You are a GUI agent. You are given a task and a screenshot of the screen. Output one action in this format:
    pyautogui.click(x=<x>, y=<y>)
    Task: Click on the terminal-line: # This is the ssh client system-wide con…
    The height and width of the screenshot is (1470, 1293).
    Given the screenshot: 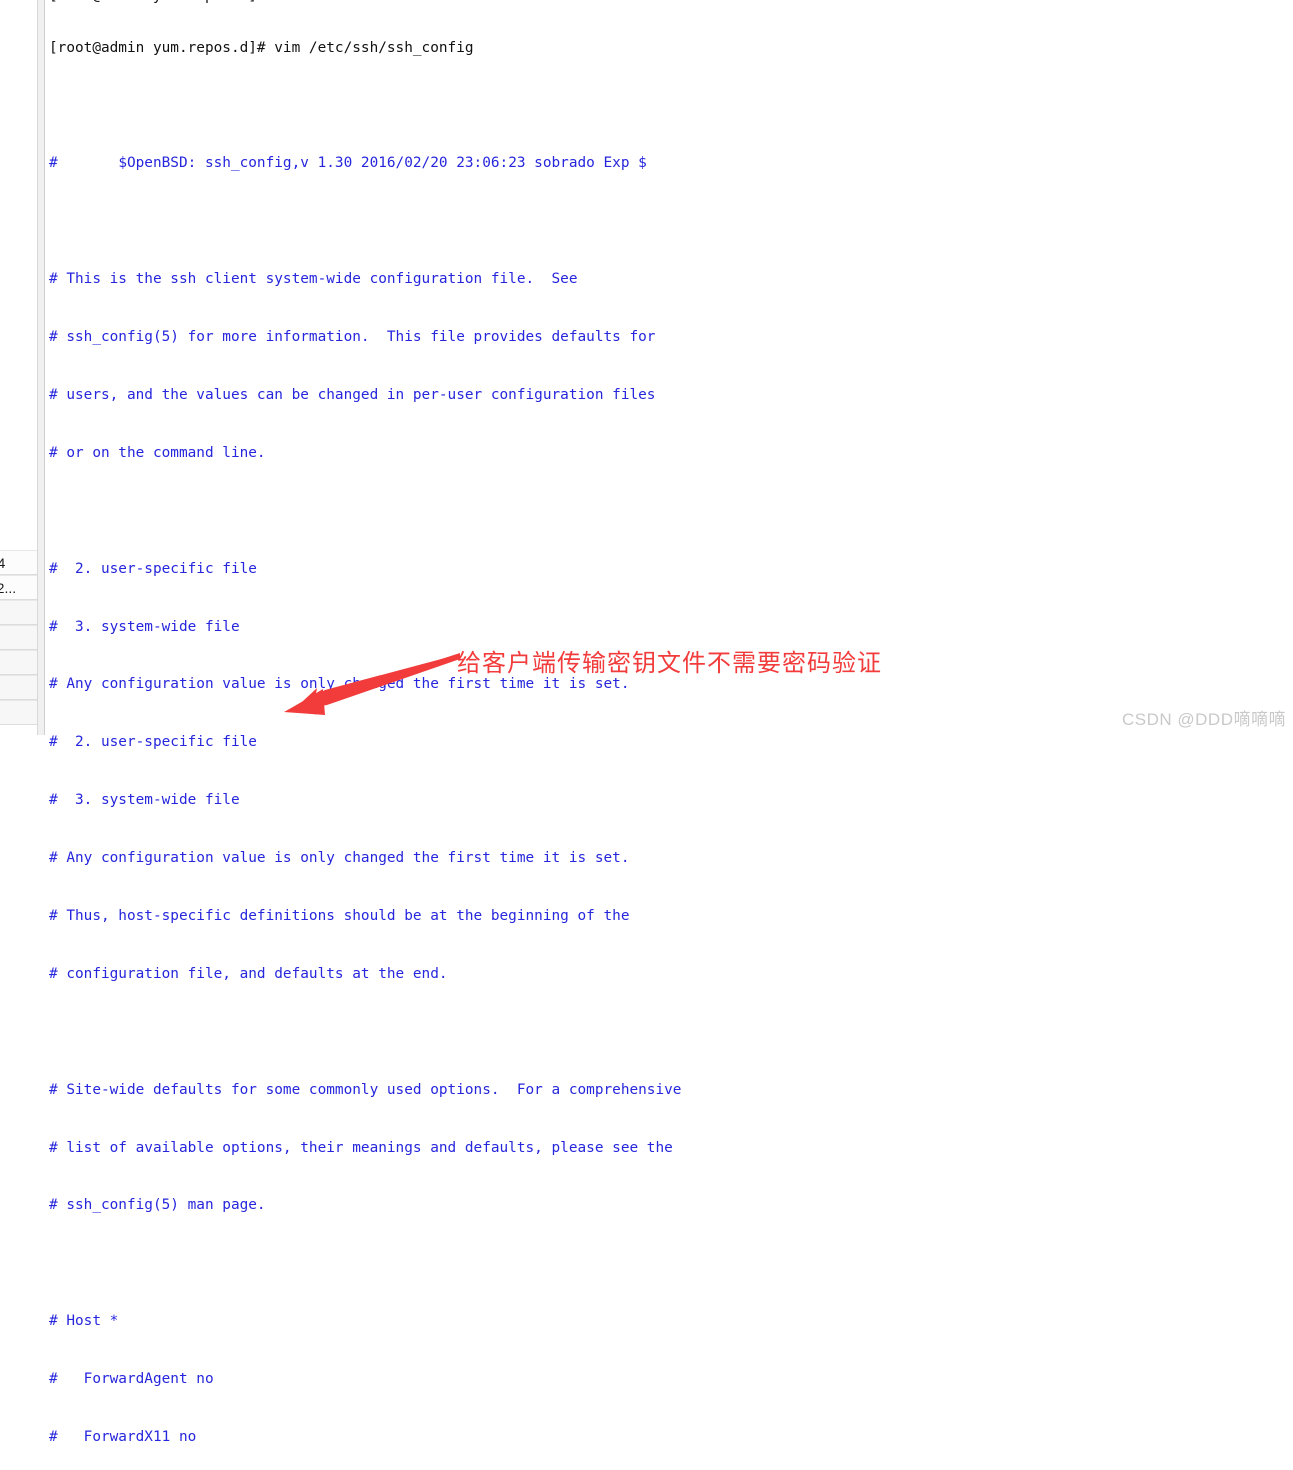 What is the action you would take?
    pyautogui.click(x=671, y=279)
    